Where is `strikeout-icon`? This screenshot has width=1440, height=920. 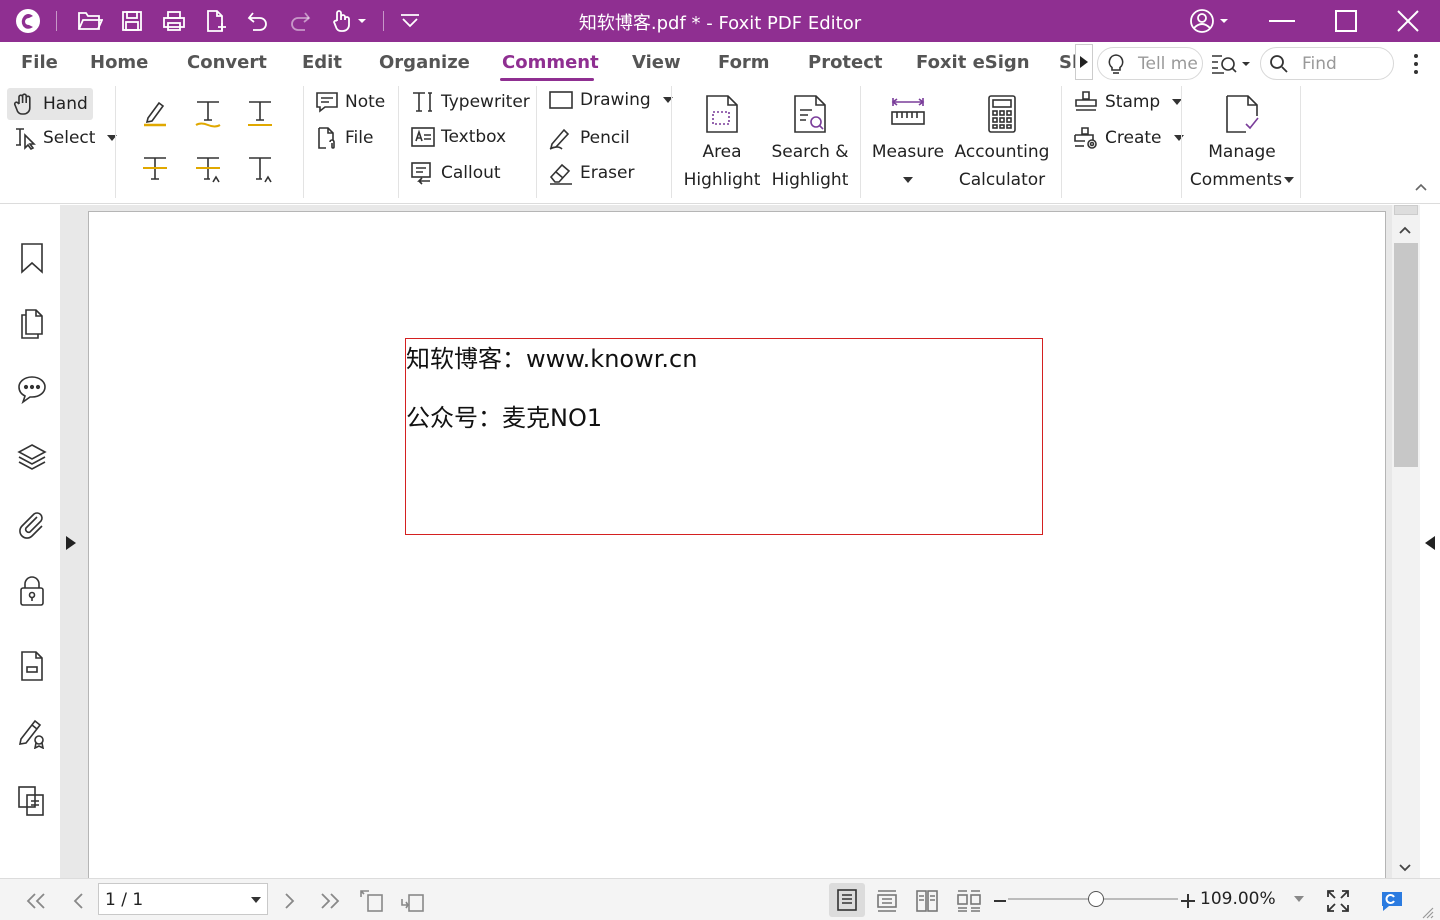 strikeout-icon is located at coordinates (155, 169).